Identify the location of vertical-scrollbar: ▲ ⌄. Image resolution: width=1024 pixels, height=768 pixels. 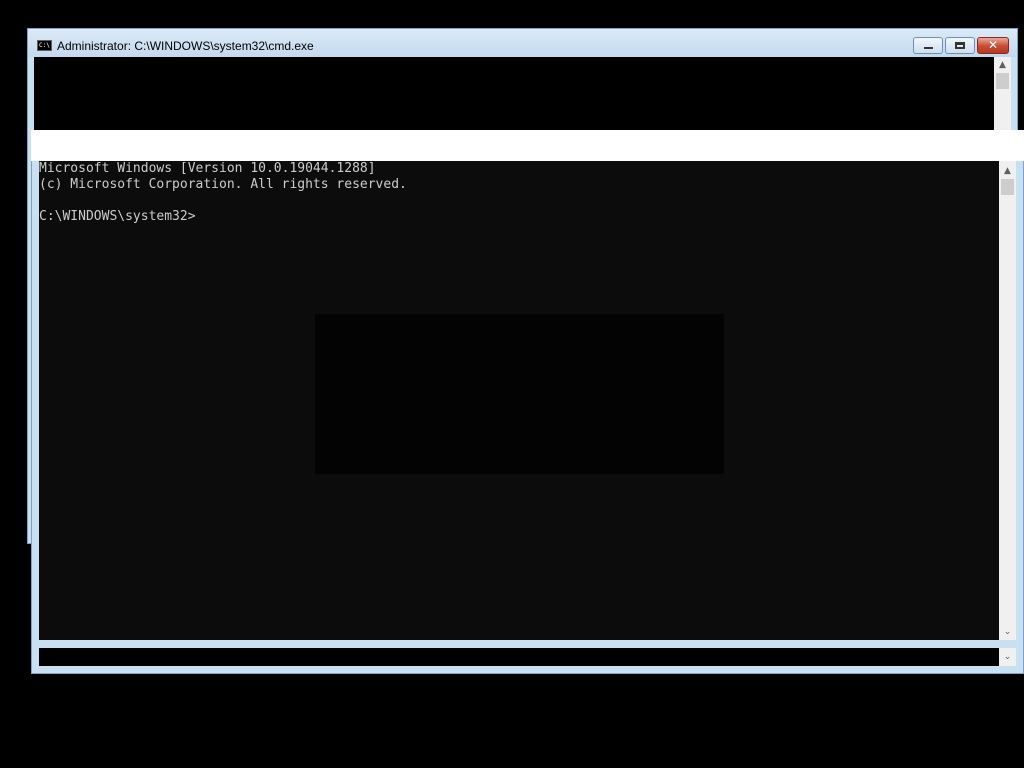
(1007, 400).